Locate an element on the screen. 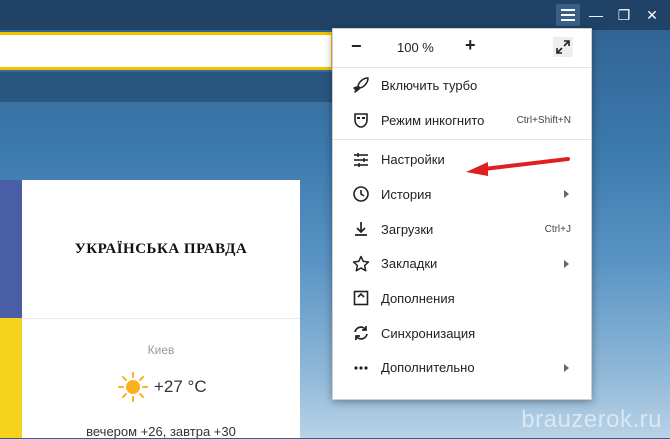 Image resolution: width=670 pixels, height=439 pixels. zoom-controls: − 100 % + is located at coordinates (462, 48).